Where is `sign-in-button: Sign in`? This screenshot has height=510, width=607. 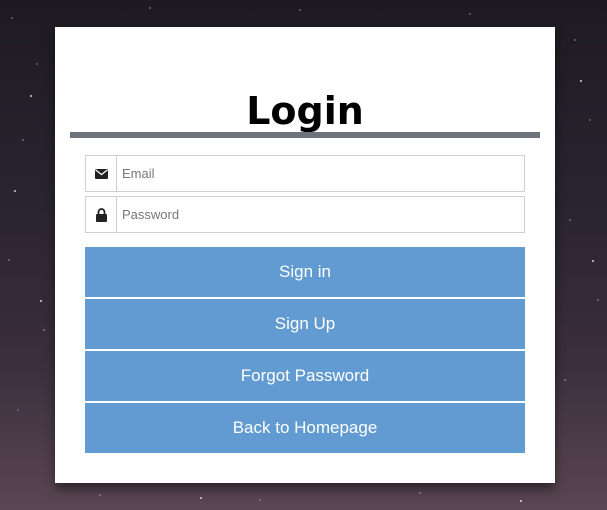
sign-in-button: Sign in is located at coordinates (305, 272).